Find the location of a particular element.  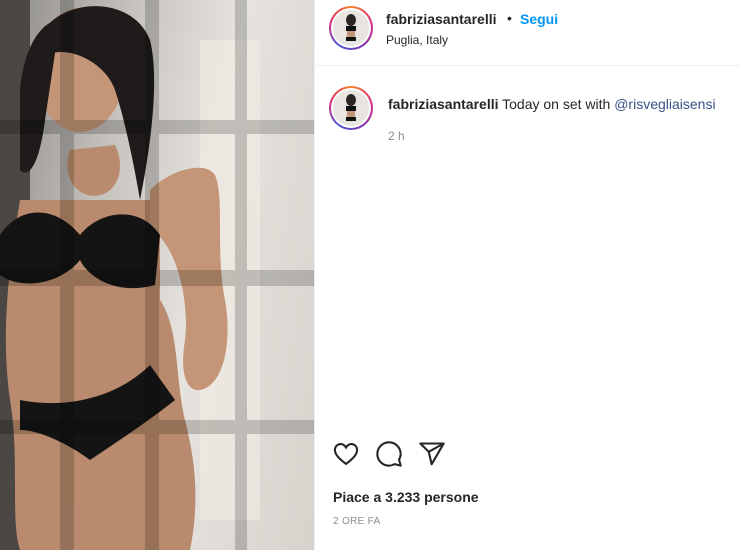

caption-author-avatar is located at coordinates (351, 108).